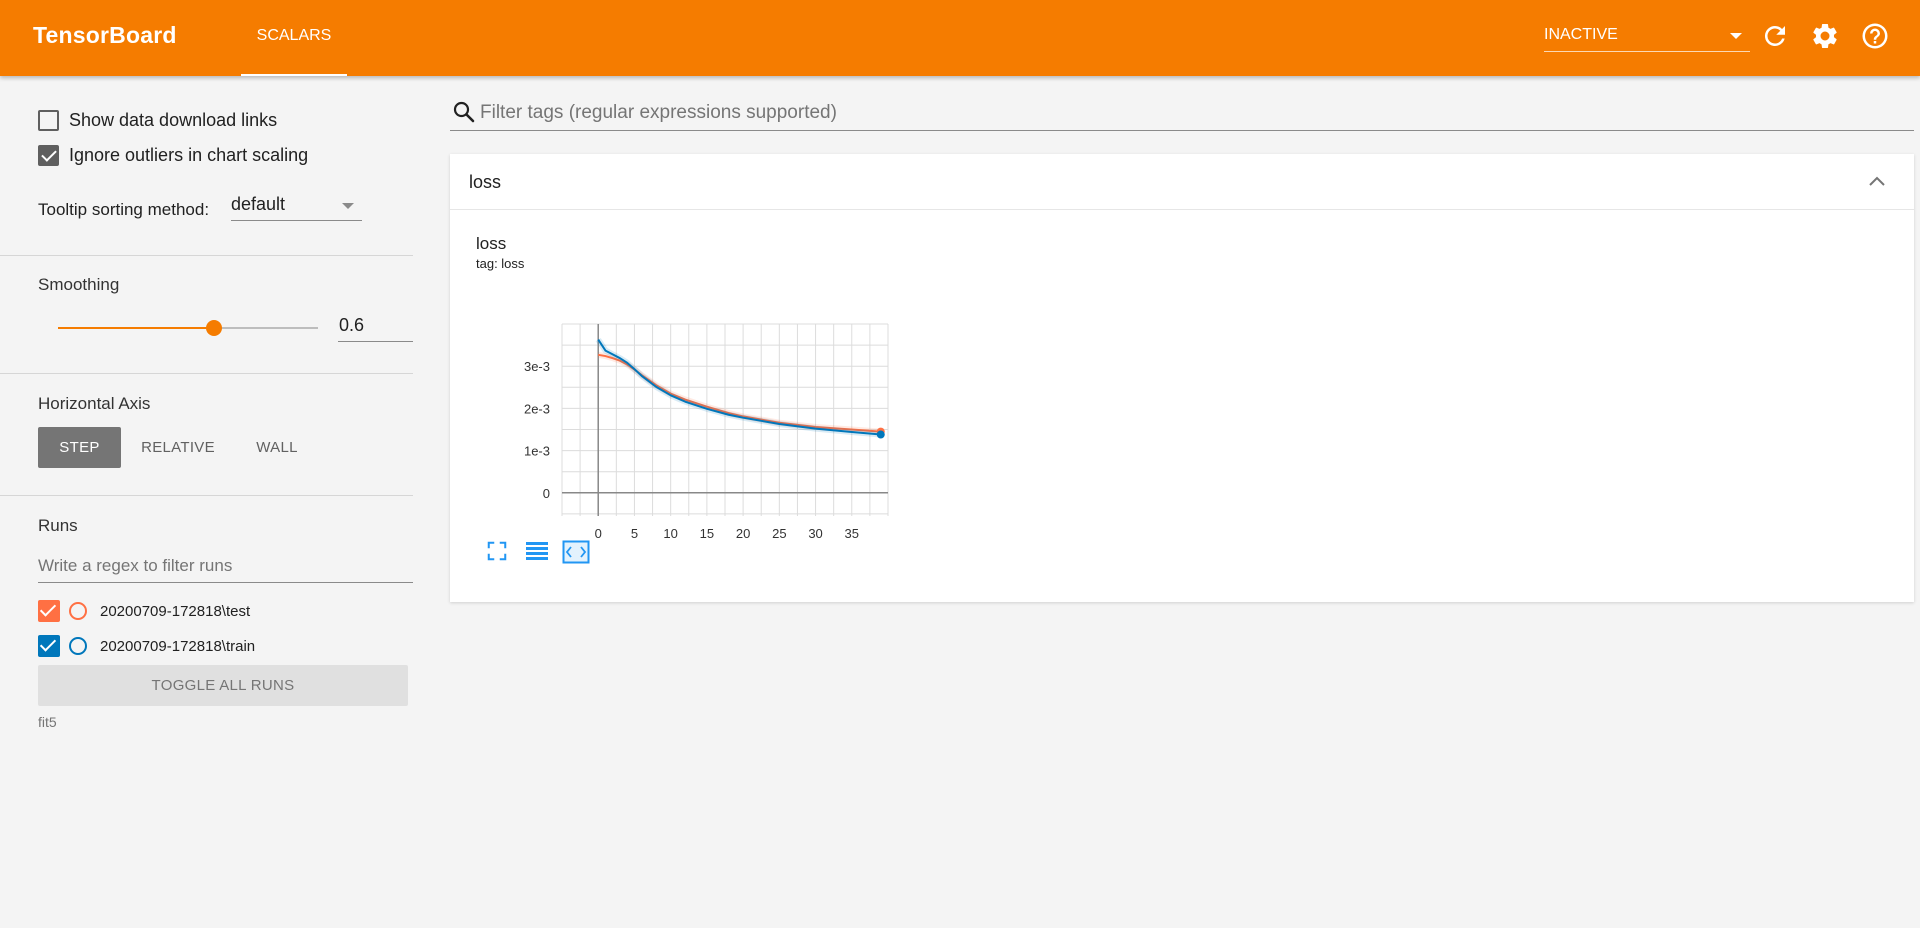 The width and height of the screenshot is (1920, 928). Describe the element at coordinates (670, 533) in the screenshot. I see `x-tick-label: 10` at that location.